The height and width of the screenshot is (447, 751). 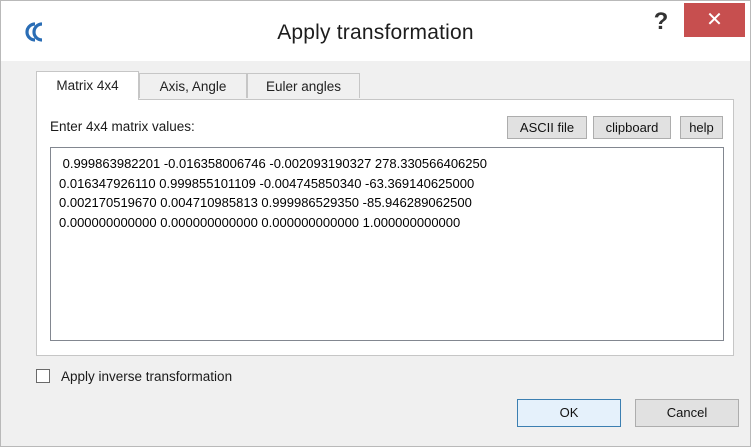 I want to click on tab-euler-angles: Euler angles, so click(x=303, y=85).